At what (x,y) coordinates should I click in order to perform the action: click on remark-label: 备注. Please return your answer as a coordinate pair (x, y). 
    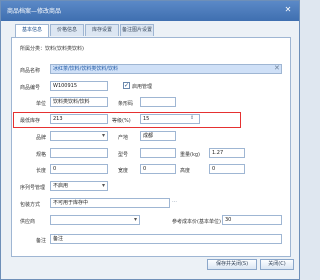
    Looking at the image, I should click on (41, 241).